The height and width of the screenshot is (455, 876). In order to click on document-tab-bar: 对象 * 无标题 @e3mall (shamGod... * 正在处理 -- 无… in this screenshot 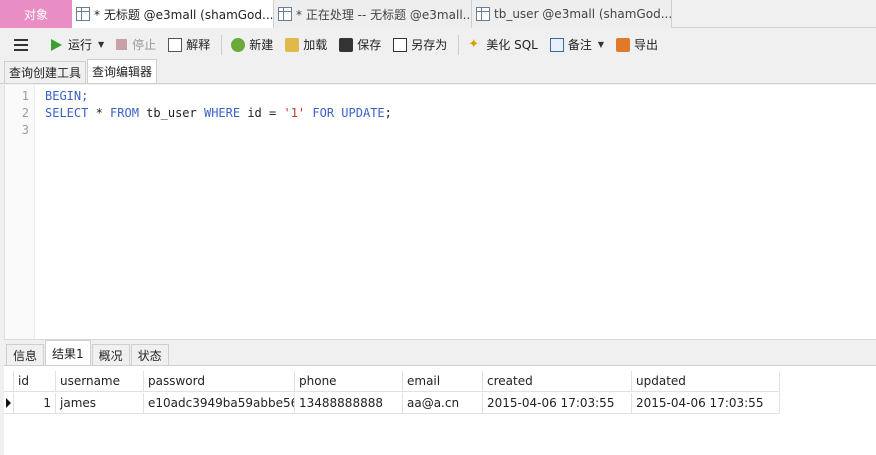, I will do `click(438, 14)`.